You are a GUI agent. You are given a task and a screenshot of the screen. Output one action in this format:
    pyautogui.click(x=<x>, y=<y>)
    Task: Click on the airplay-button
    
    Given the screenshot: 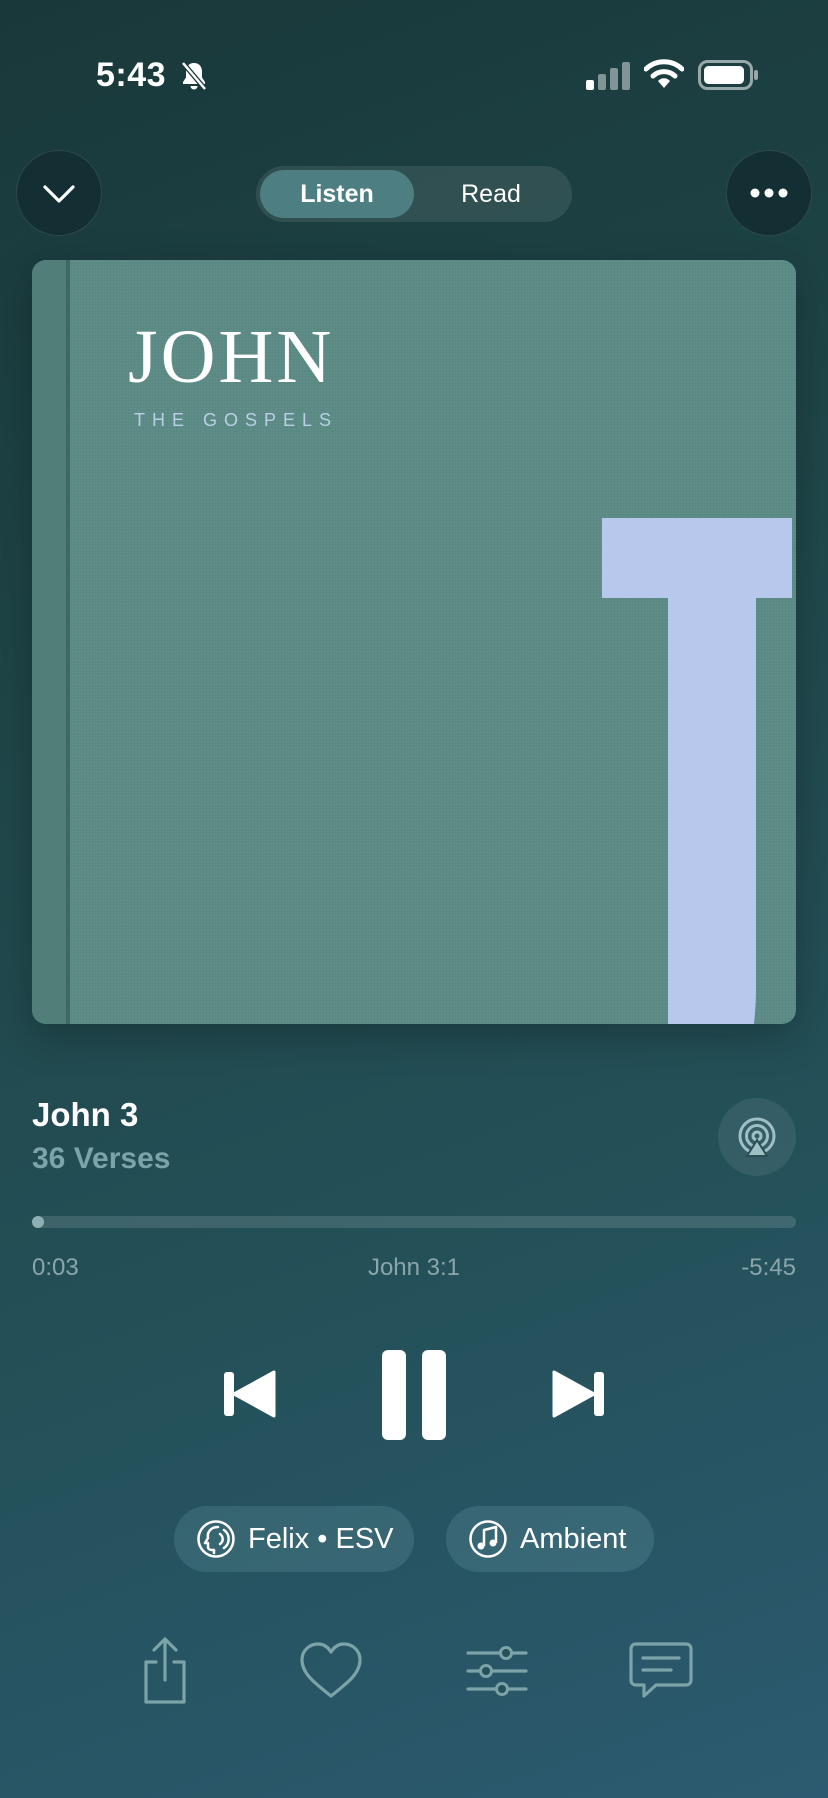 What is the action you would take?
    pyautogui.click(x=757, y=1137)
    